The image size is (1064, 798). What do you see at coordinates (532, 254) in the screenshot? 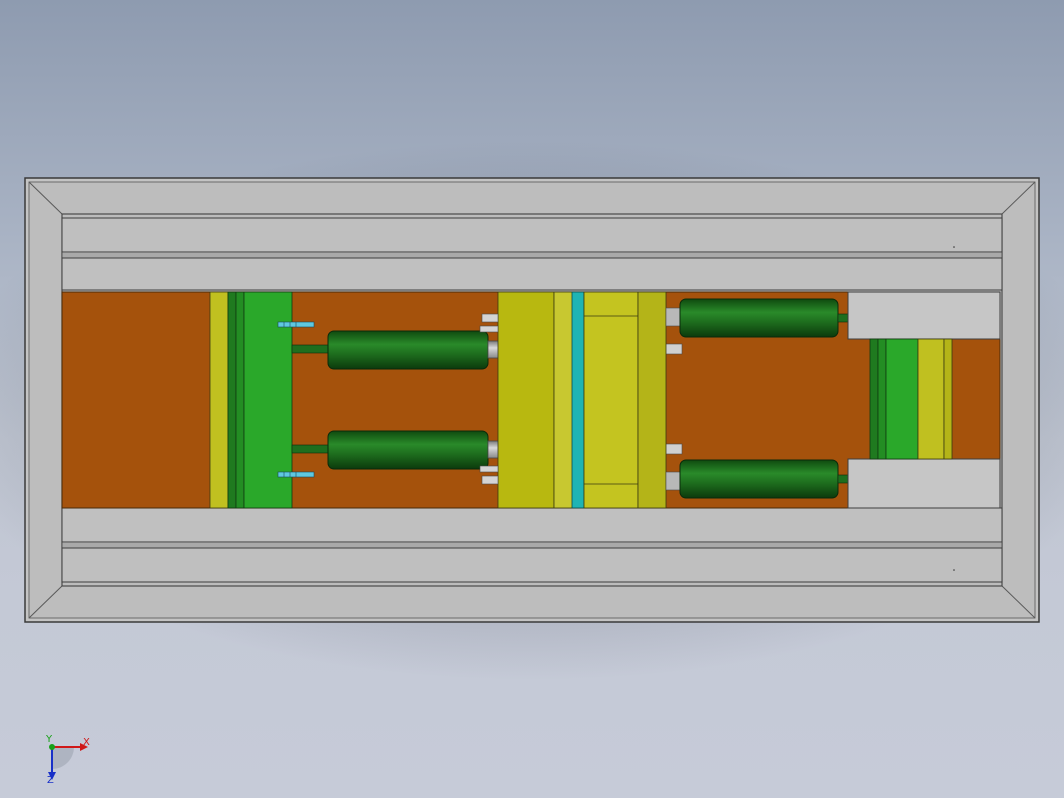
I see `top-rails` at bounding box center [532, 254].